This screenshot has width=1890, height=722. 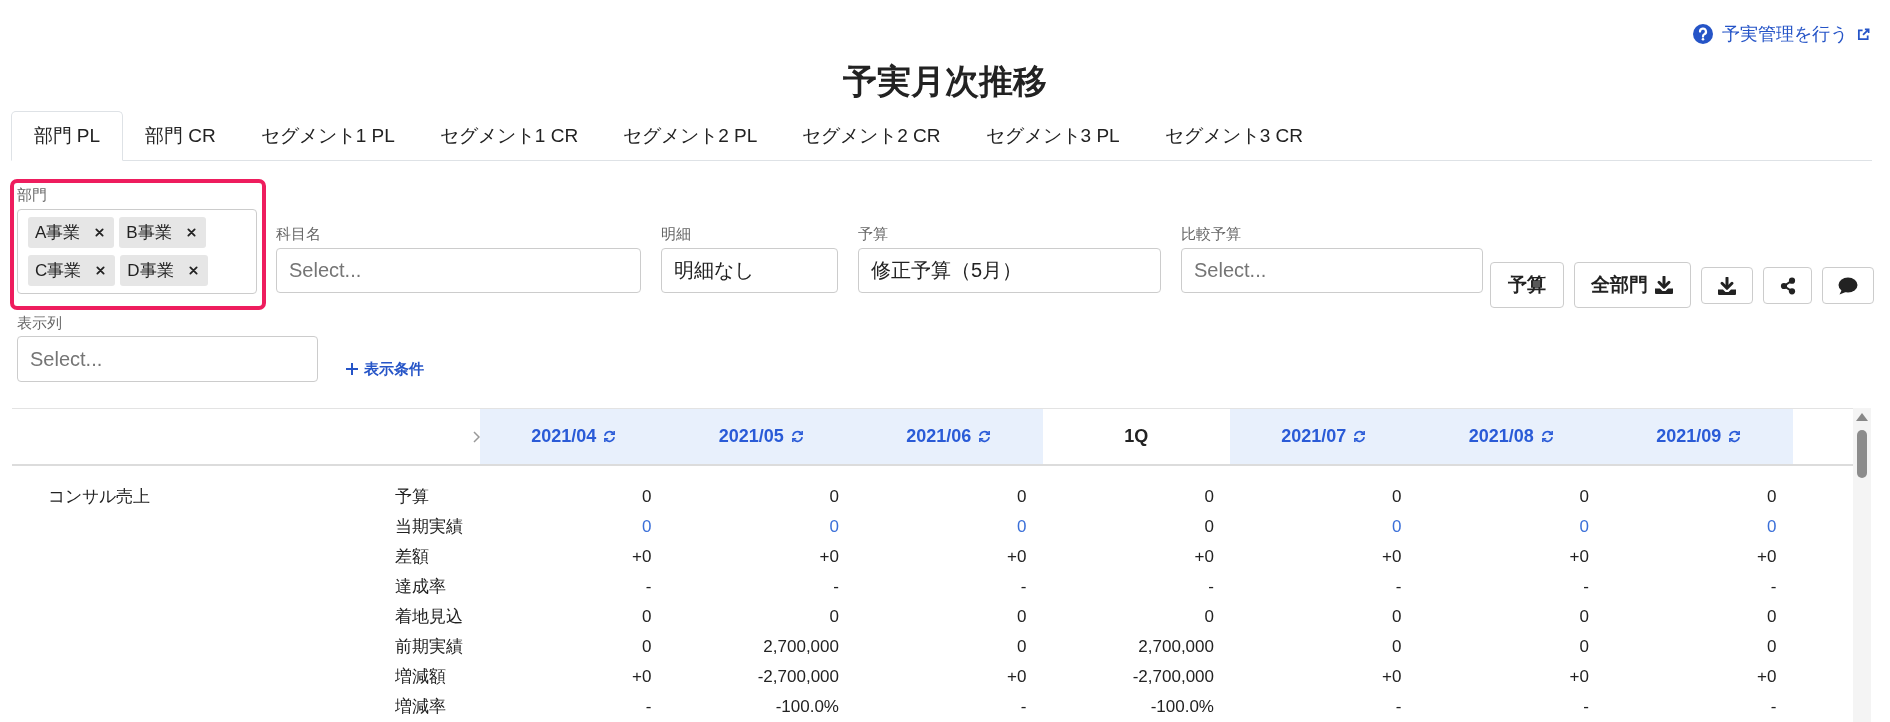 What do you see at coordinates (1689, 436) in the screenshot?
I see `column-label: 2021/09` at bounding box center [1689, 436].